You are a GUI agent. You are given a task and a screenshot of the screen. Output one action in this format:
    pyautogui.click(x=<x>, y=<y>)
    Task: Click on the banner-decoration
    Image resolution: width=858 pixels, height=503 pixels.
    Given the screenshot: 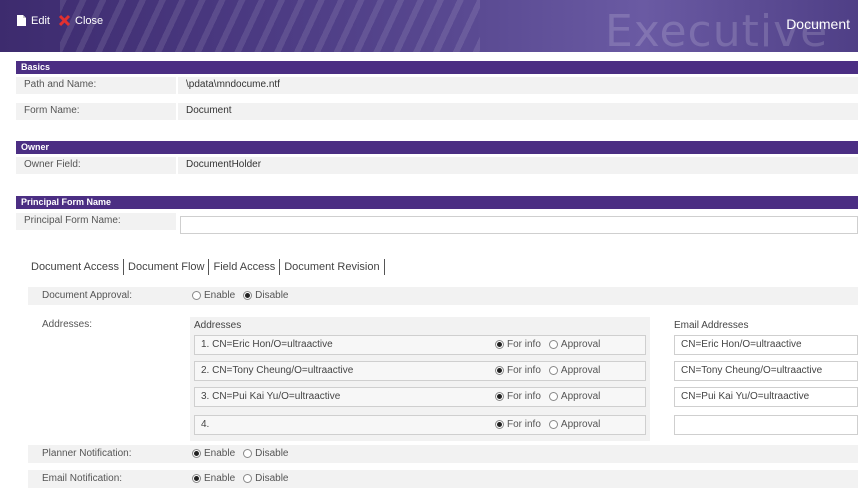 What is the action you would take?
    pyautogui.click(x=270, y=26)
    